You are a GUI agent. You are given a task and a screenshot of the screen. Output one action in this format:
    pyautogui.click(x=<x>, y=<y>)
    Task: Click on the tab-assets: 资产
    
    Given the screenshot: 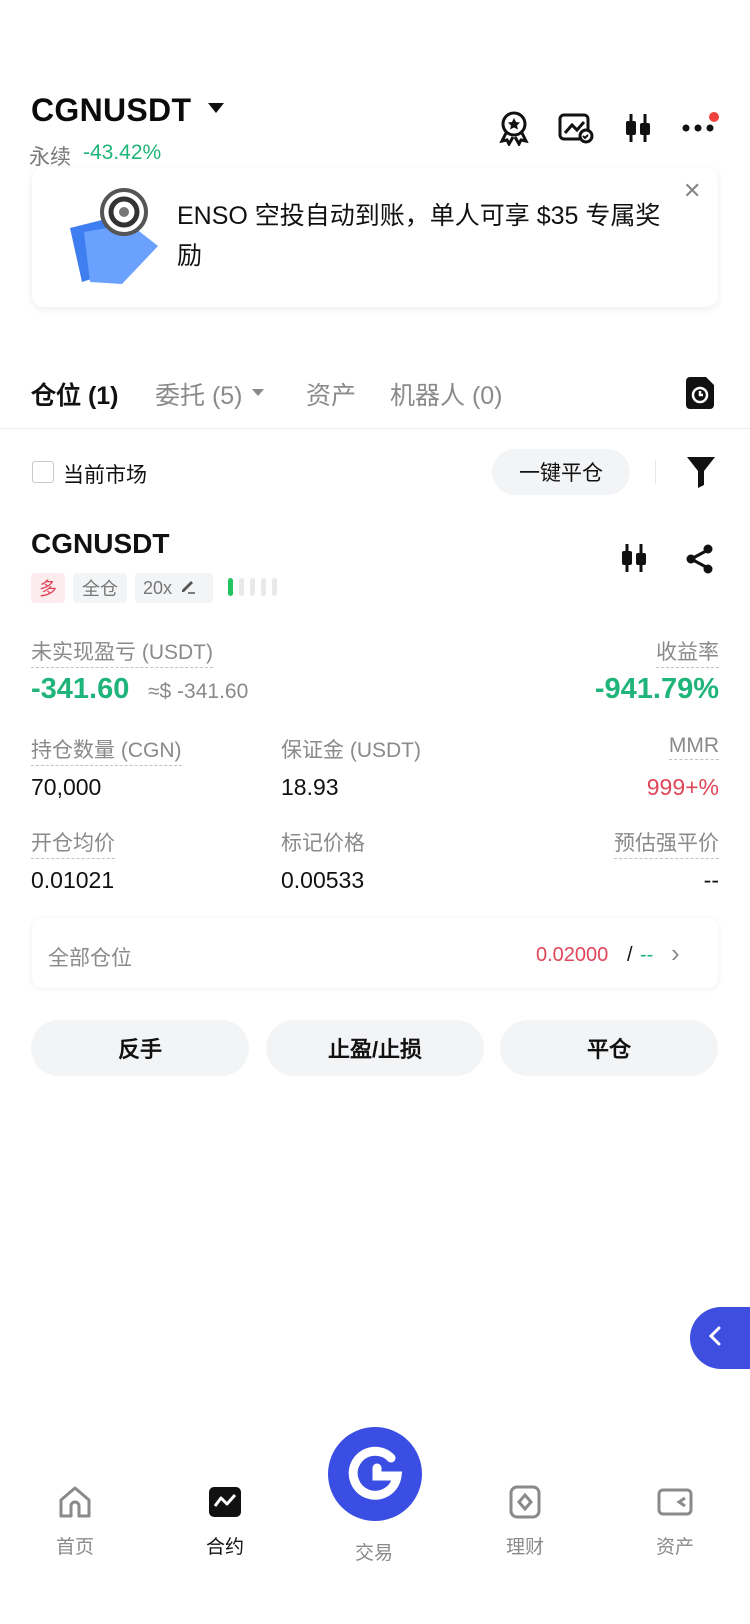 What is the action you would take?
    pyautogui.click(x=331, y=394)
    